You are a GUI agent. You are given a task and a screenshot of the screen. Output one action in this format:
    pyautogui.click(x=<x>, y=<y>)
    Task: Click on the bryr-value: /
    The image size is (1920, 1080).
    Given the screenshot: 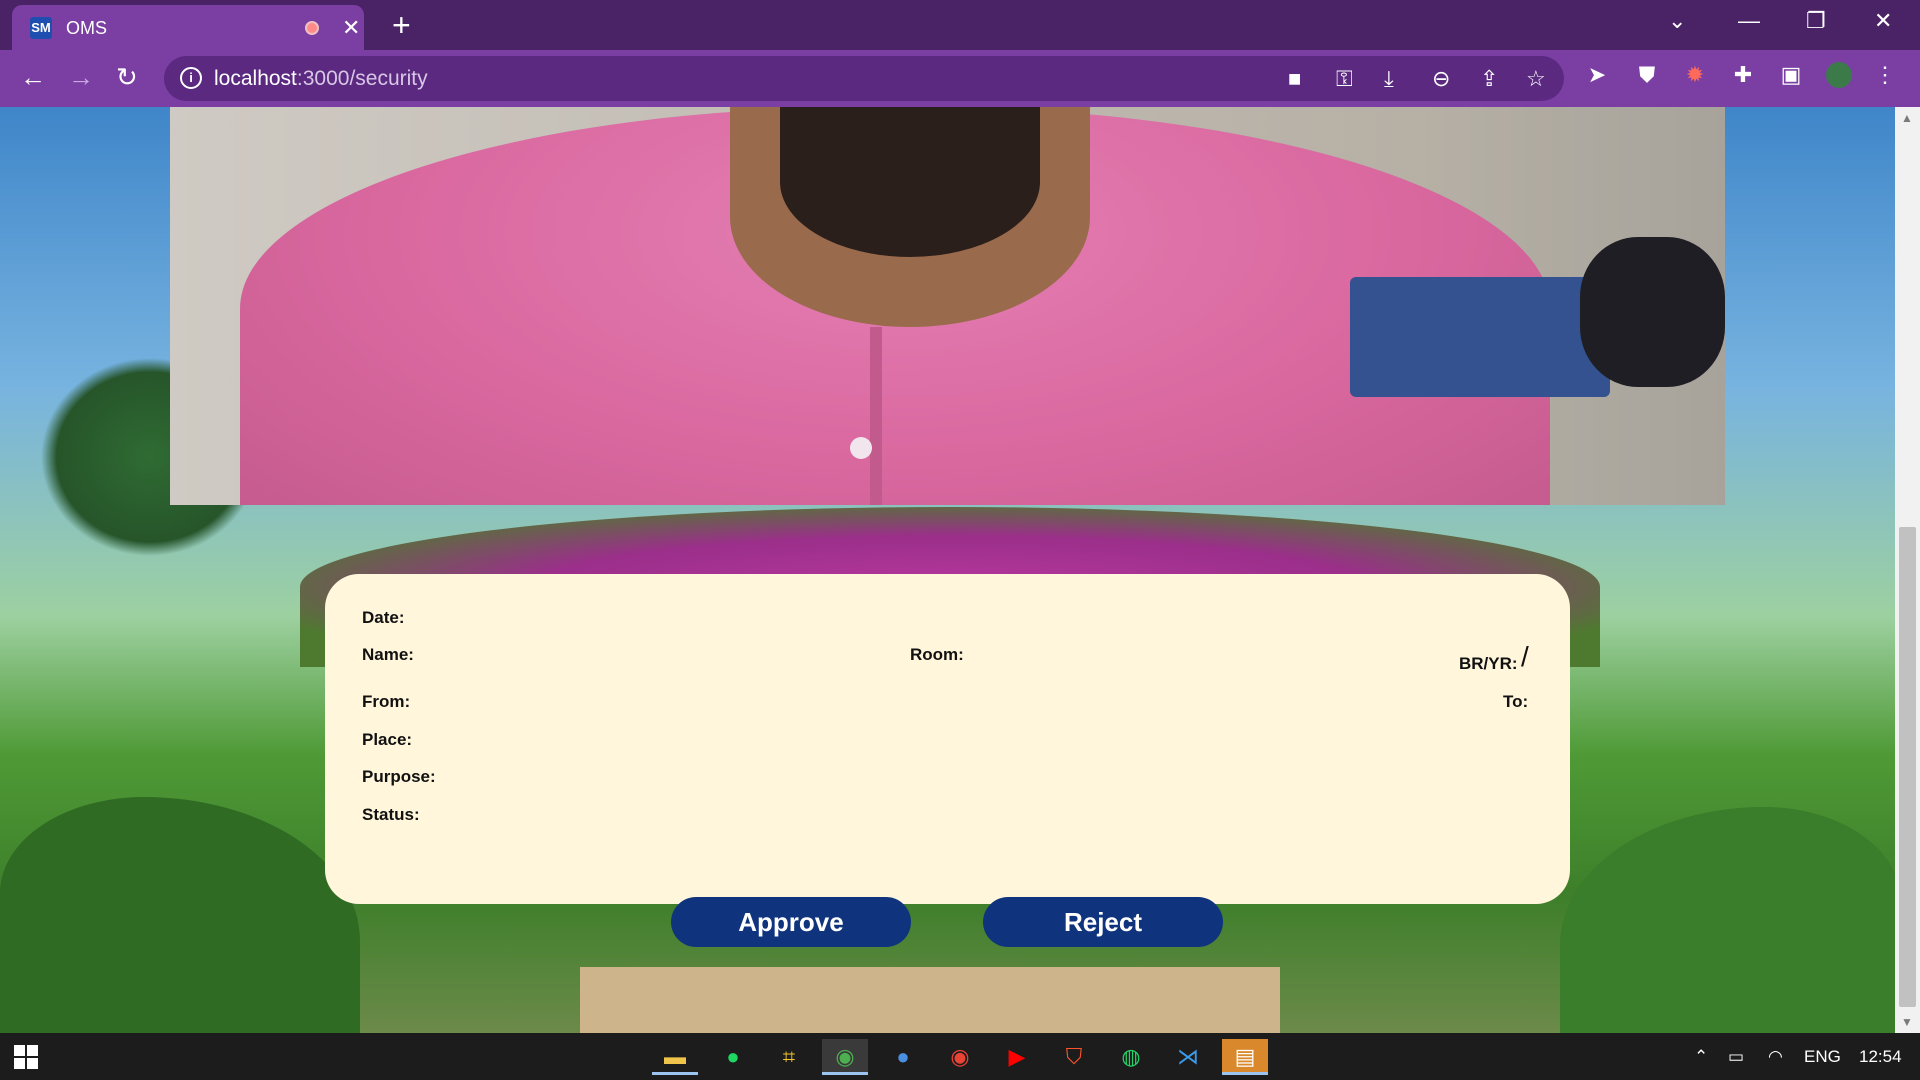 What is the action you would take?
    pyautogui.click(x=1525, y=656)
    